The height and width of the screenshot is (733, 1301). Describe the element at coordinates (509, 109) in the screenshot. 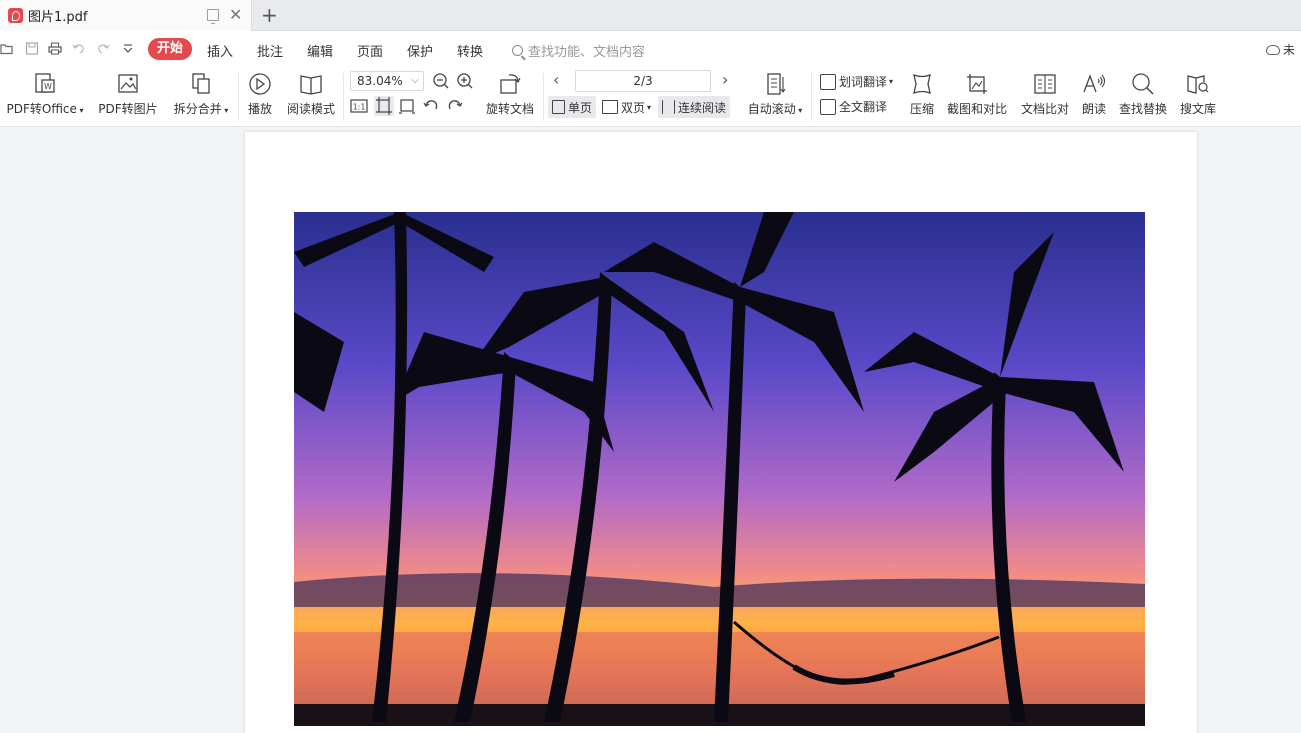

I see `rotate-document-label: 旋转文档` at that location.